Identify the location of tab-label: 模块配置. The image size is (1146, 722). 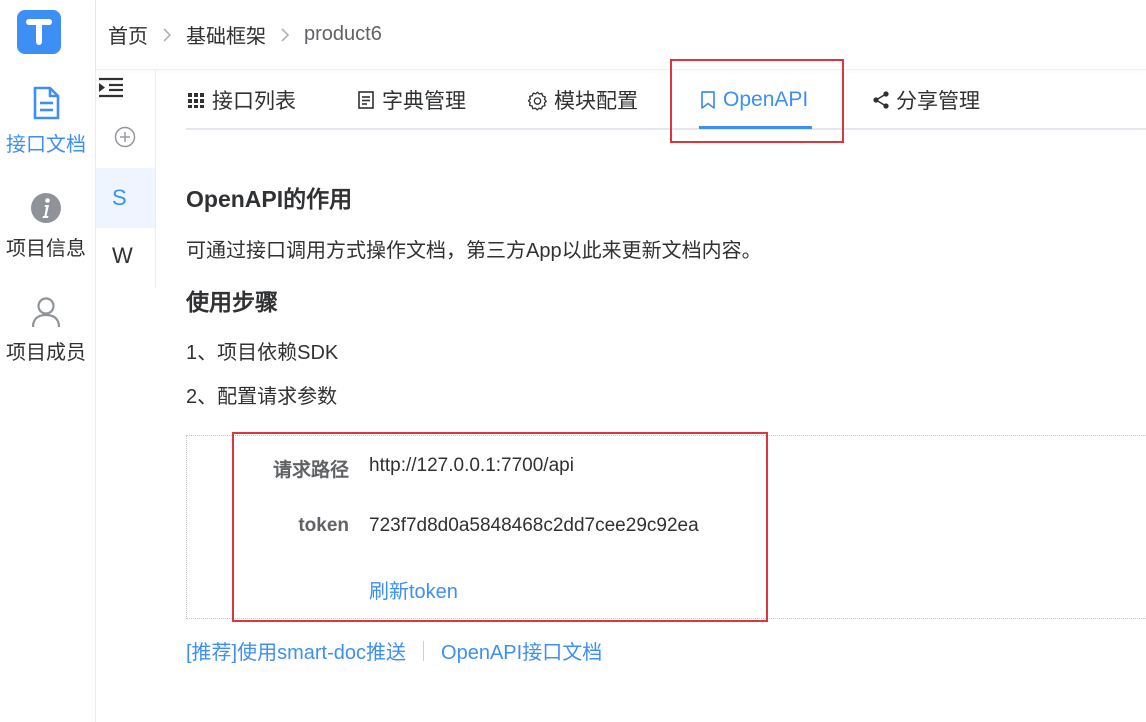
(596, 101).